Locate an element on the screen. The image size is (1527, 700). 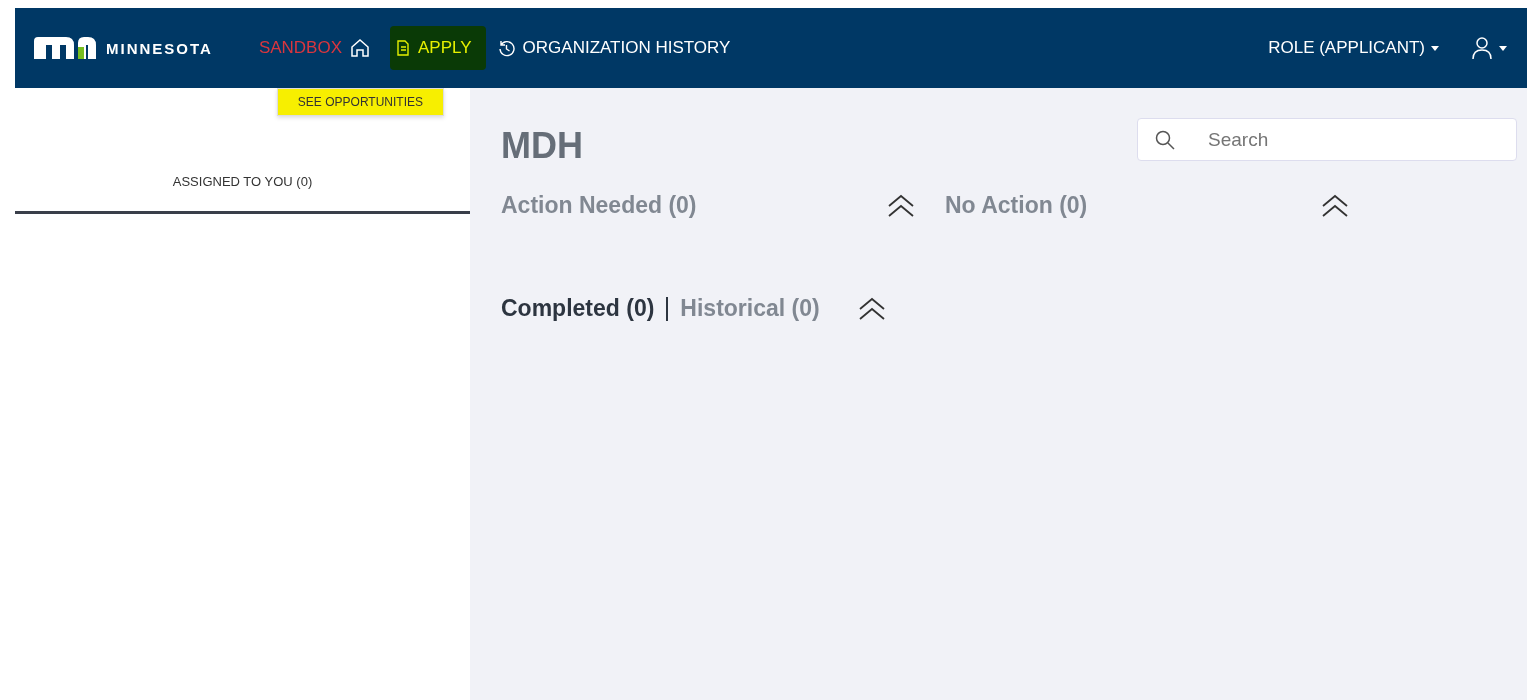
page-title: MDH is located at coordinates (542, 146).